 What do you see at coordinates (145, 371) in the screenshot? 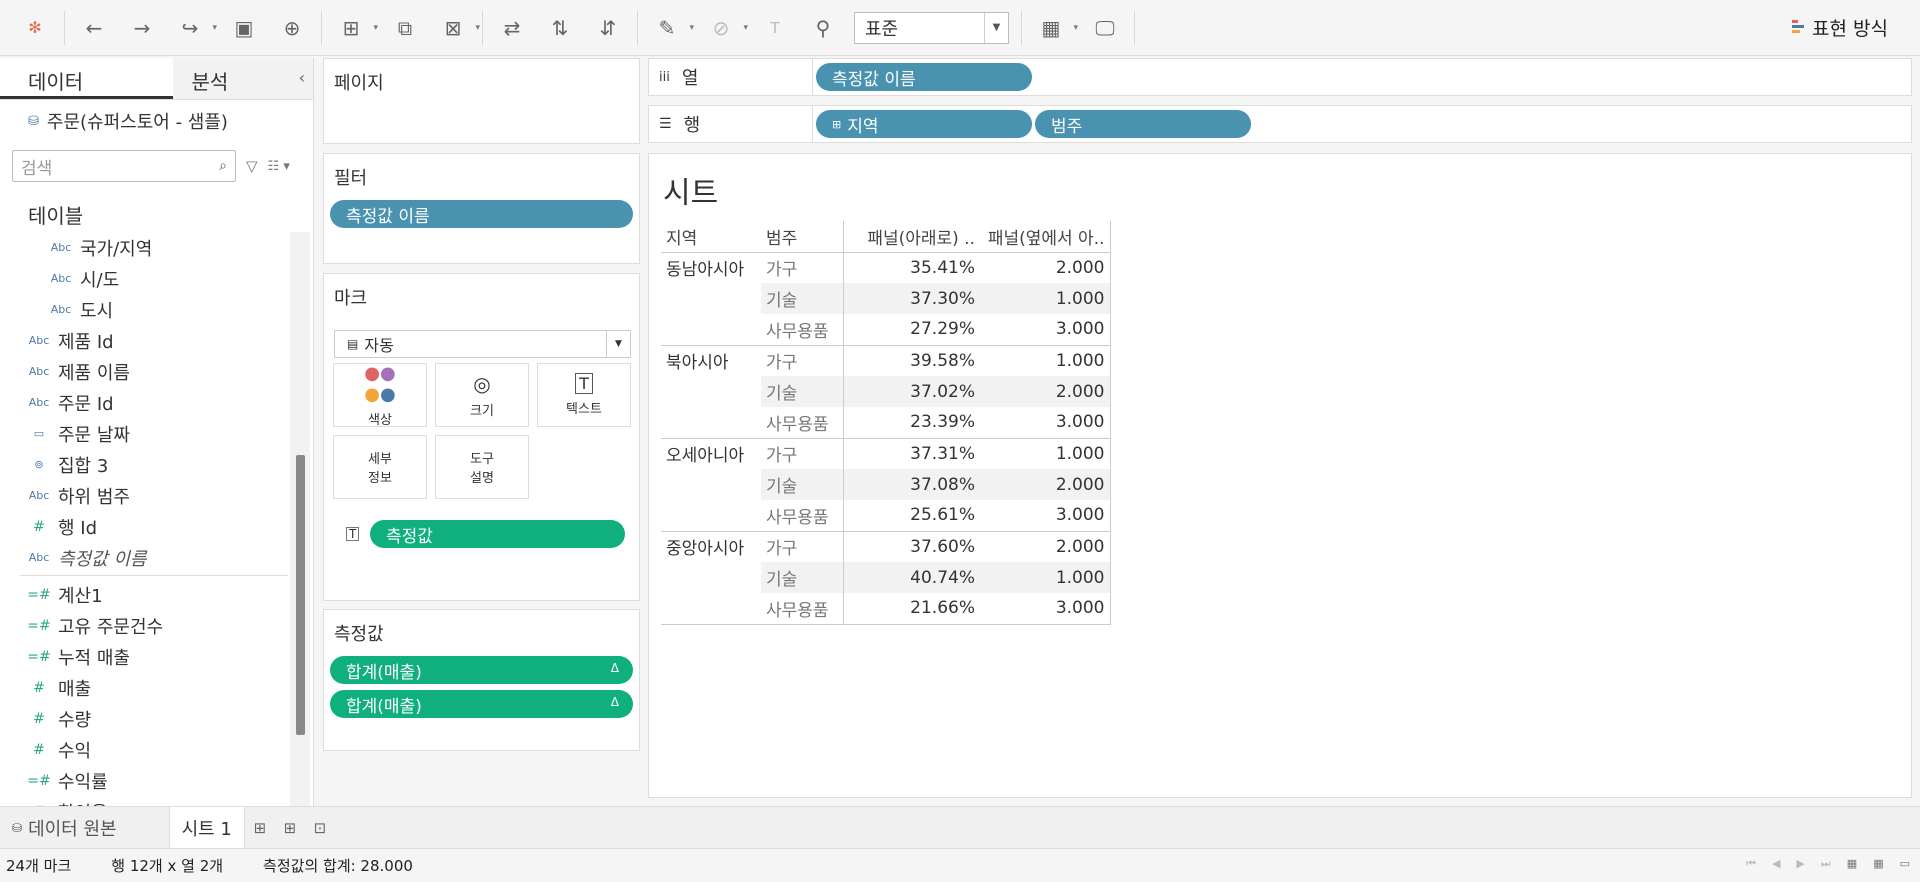
I see `field-item: Abc 제품 이름` at bounding box center [145, 371].